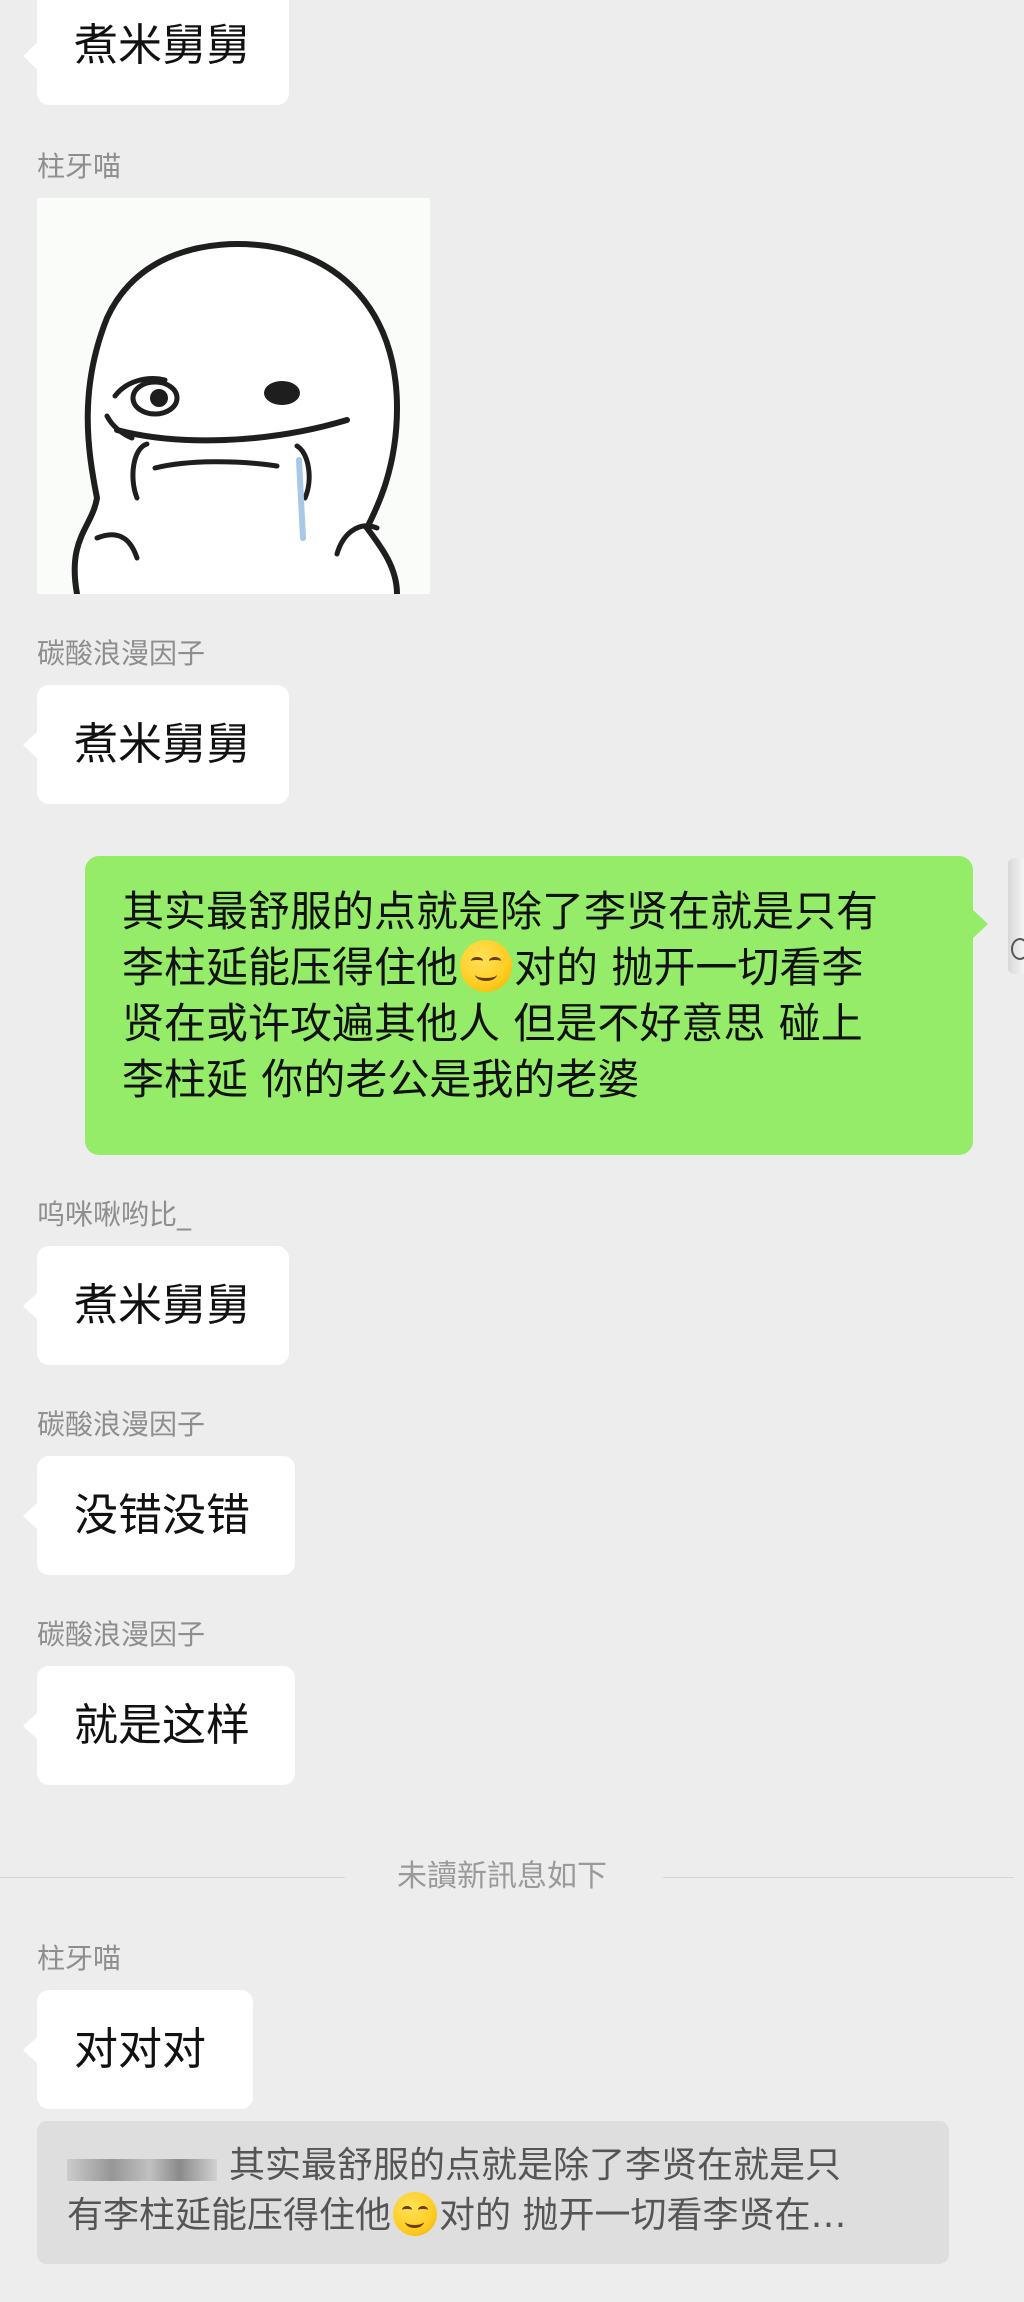  Describe the element at coordinates (162, 1725) in the screenshot. I see `message-text: 就是这样` at that location.